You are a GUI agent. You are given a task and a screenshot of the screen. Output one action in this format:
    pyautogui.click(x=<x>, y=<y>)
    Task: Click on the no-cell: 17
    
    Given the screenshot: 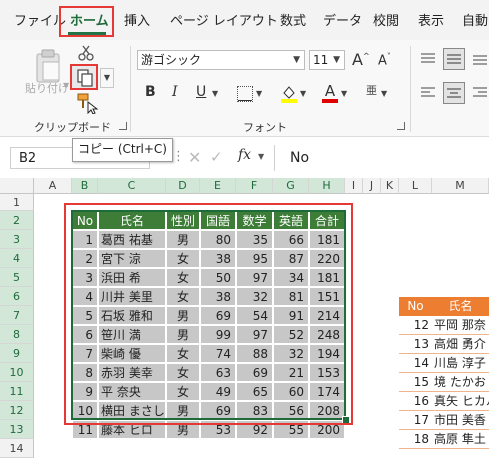 What is the action you would take?
    pyautogui.click(x=415, y=420)
    